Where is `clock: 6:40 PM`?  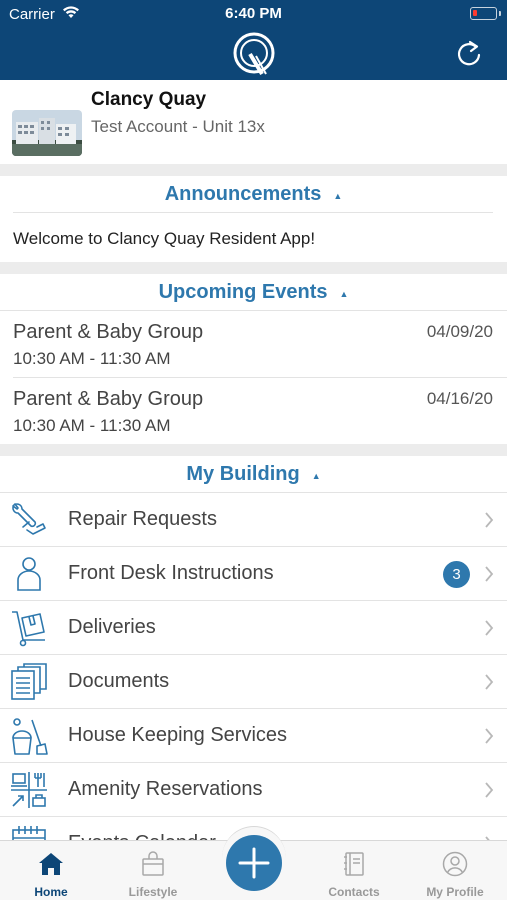 clock: 6:40 PM is located at coordinates (253, 13).